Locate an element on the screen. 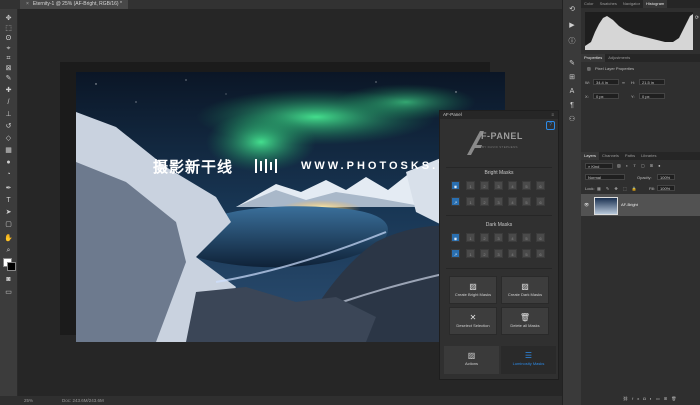  artboard-tool-icon: ⬚ is located at coordinates (8, 28).